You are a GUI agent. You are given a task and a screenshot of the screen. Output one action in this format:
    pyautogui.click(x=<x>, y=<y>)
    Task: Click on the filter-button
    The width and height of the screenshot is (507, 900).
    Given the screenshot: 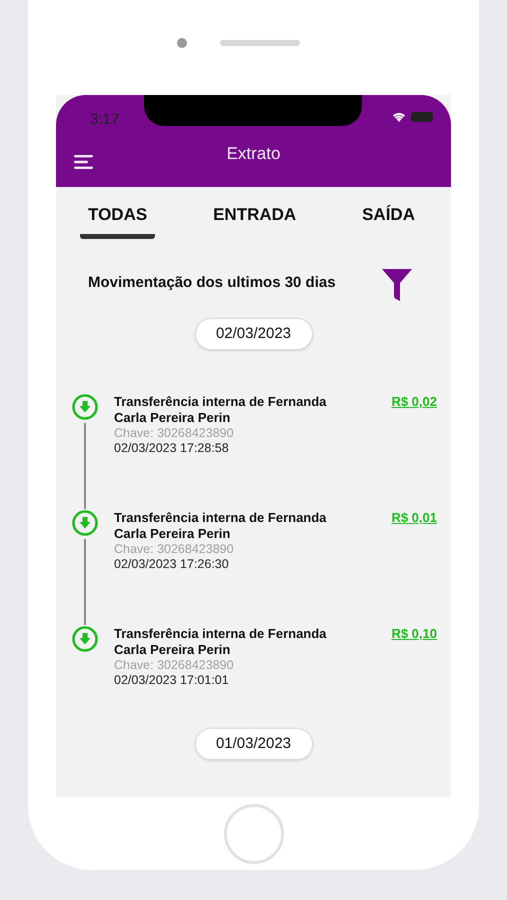 What is the action you would take?
    pyautogui.click(x=397, y=285)
    